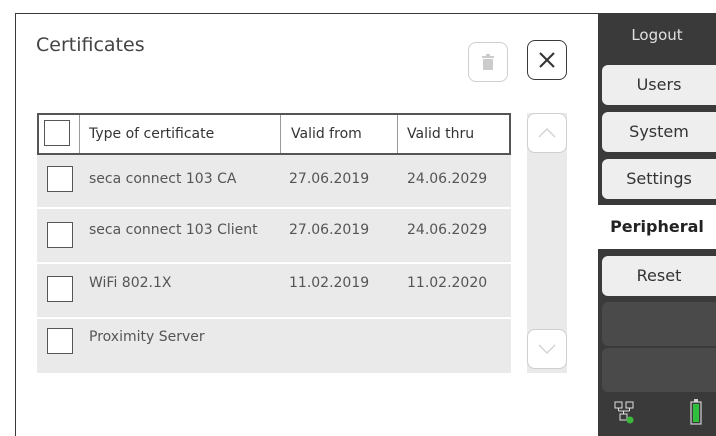  Describe the element at coordinates (163, 179) in the screenshot. I see `cert-type: seca connect 103 CA` at that location.